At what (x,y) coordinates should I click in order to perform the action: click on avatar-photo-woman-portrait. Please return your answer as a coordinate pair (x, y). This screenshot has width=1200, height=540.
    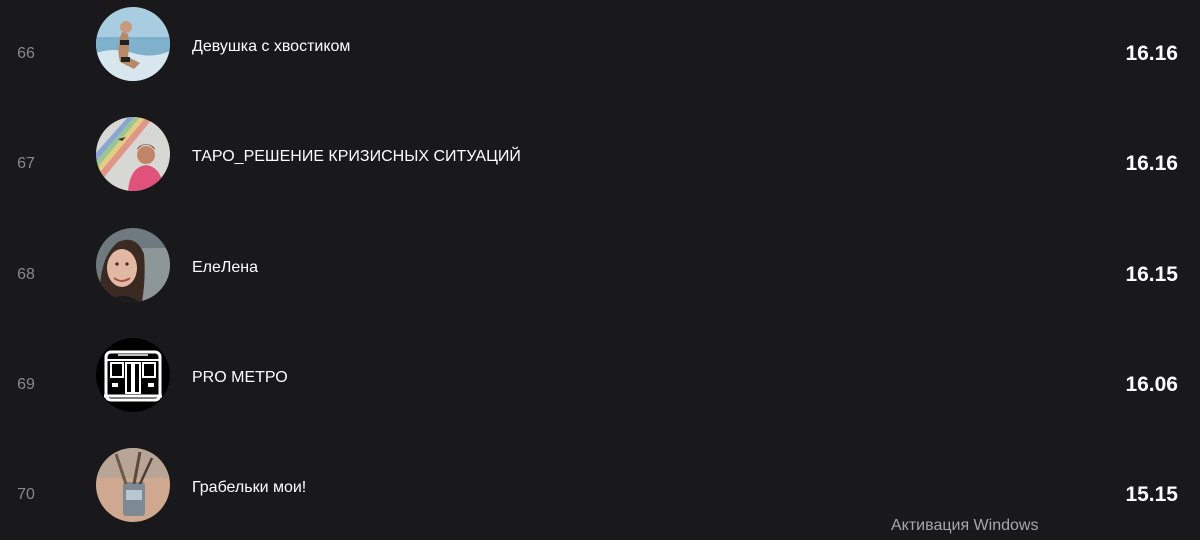
    Looking at the image, I should click on (133, 265).